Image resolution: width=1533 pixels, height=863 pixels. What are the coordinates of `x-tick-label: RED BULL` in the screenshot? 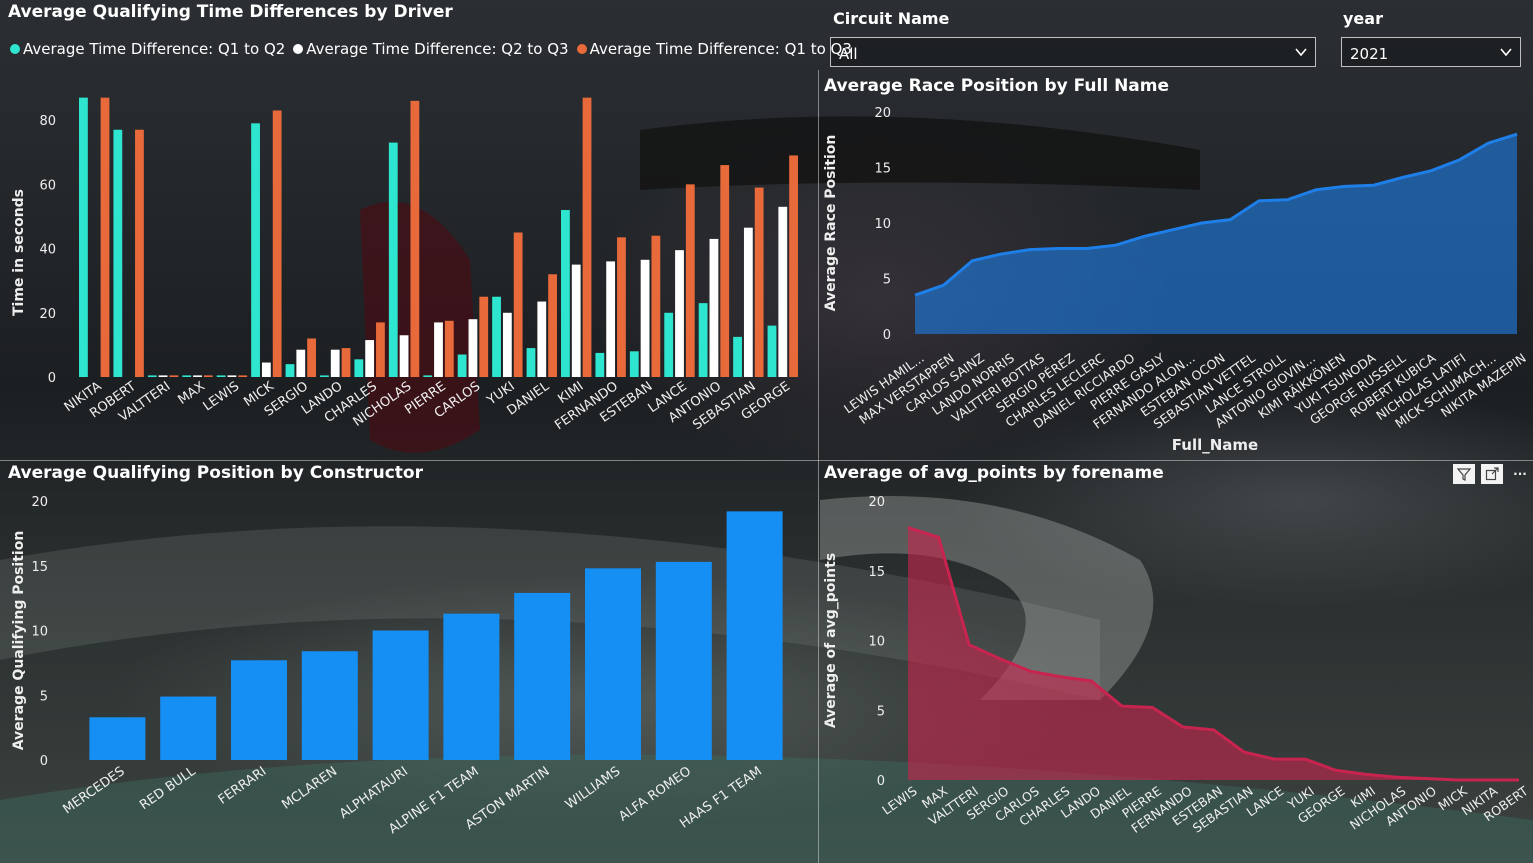 It's located at (168, 789).